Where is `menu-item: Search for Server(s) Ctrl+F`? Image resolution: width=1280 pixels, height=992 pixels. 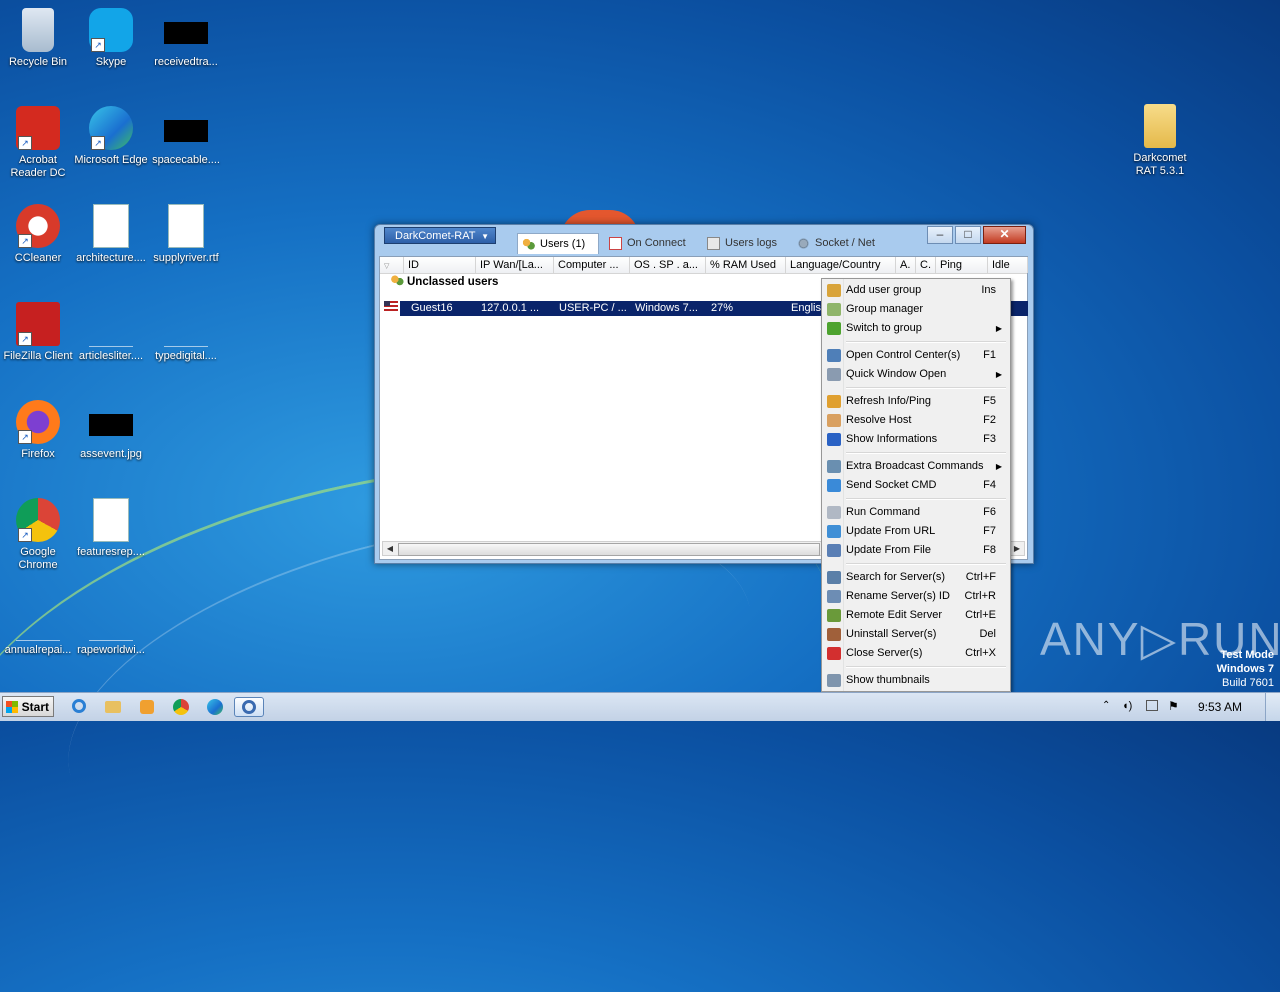
menu-item: Search for Server(s) Ctrl+F is located at coordinates (915, 577).